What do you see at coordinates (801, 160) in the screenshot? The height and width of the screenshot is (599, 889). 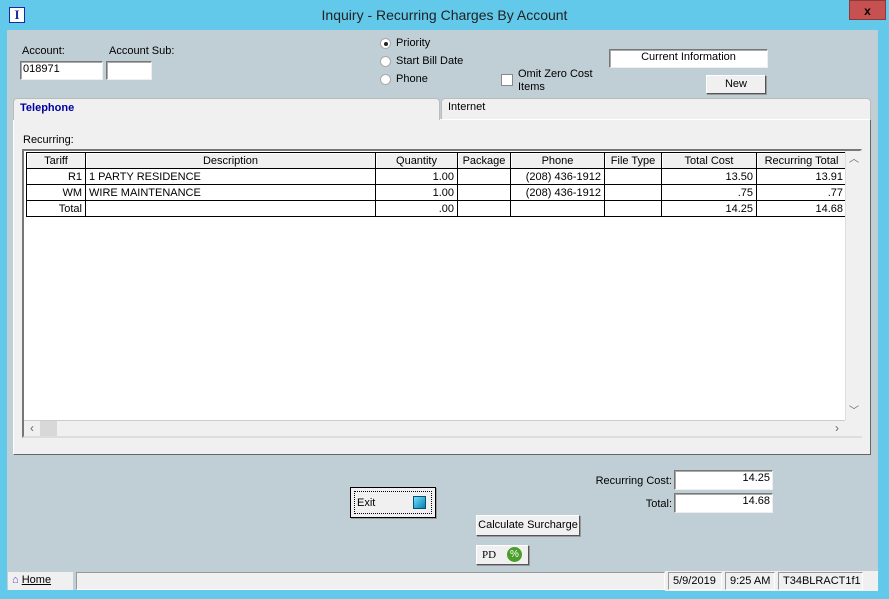 I see `col-recurring-total: Recurring Total` at bounding box center [801, 160].